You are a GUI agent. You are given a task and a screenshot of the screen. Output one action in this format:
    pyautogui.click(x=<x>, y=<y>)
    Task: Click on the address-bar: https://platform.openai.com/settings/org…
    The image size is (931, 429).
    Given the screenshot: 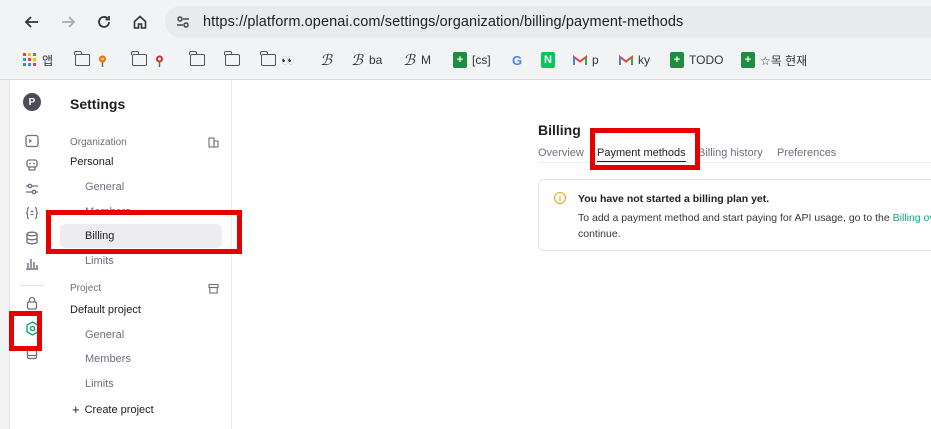 What is the action you would take?
    pyautogui.click(x=548, y=22)
    